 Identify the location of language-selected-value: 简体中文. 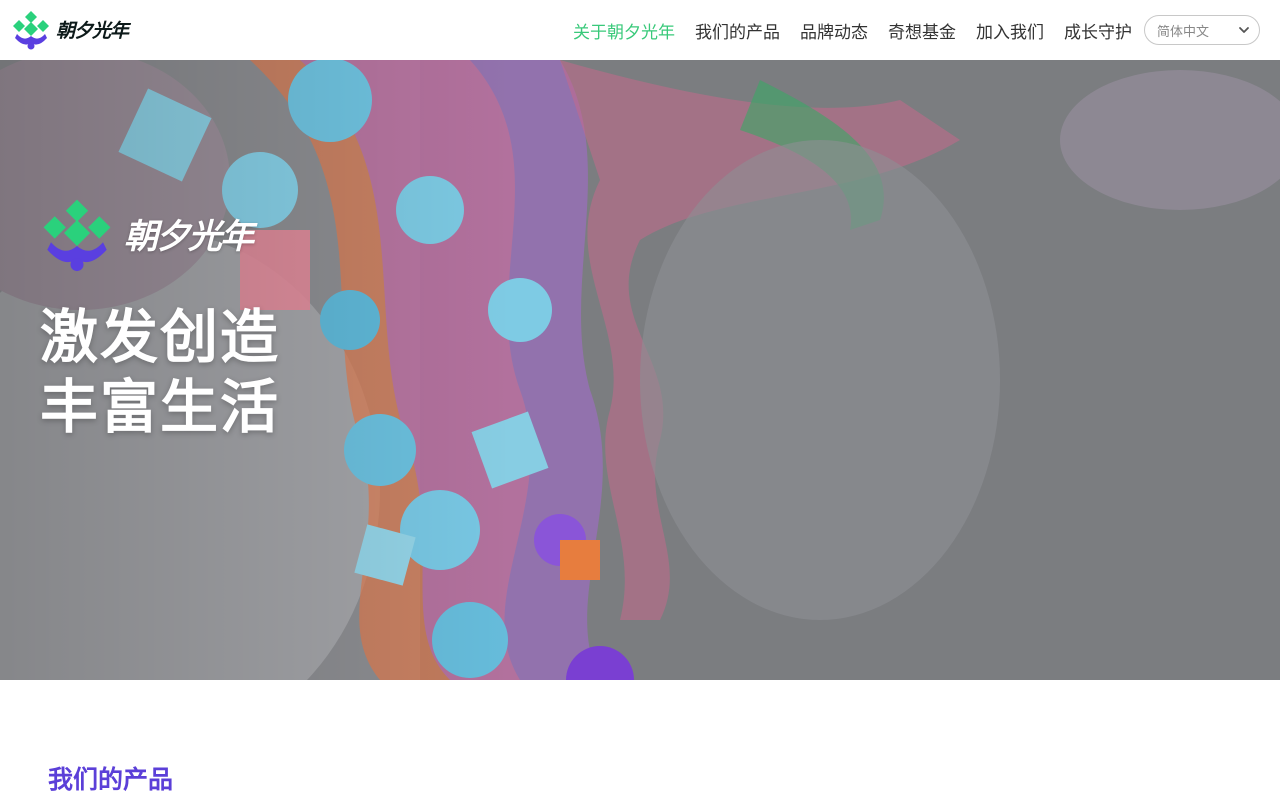
(1183, 32).